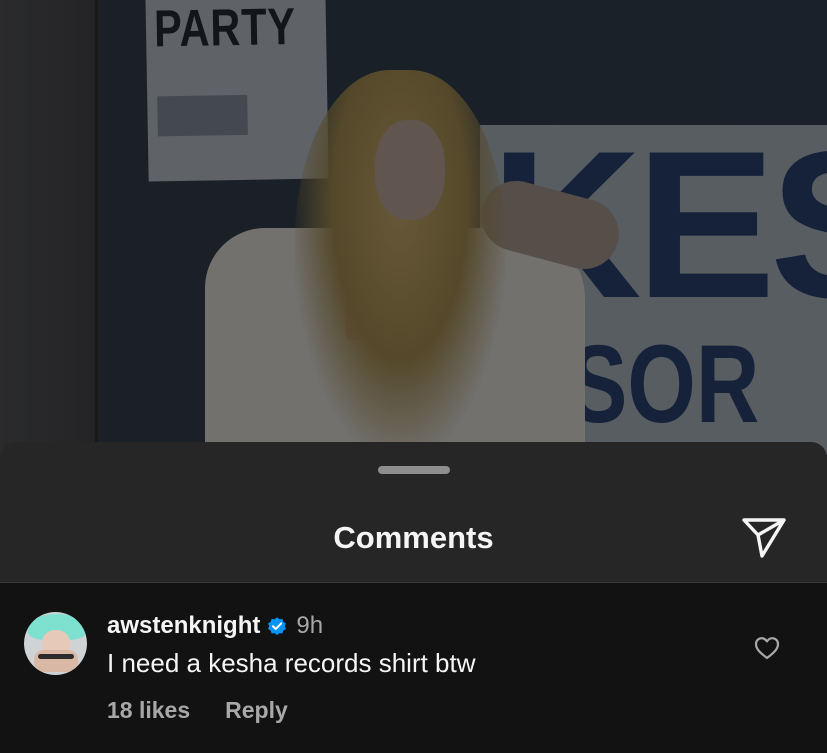 The height and width of the screenshot is (753, 827). I want to click on reply-button: Reply, so click(256, 710).